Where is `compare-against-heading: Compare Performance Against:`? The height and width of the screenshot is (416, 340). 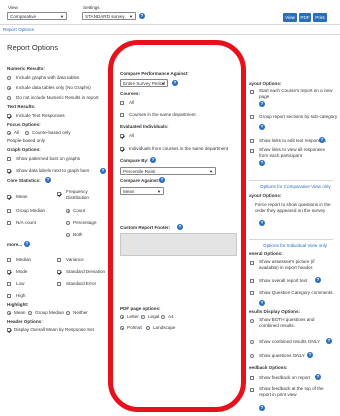 compare-against-heading: Compare Performance Against: is located at coordinates (154, 73).